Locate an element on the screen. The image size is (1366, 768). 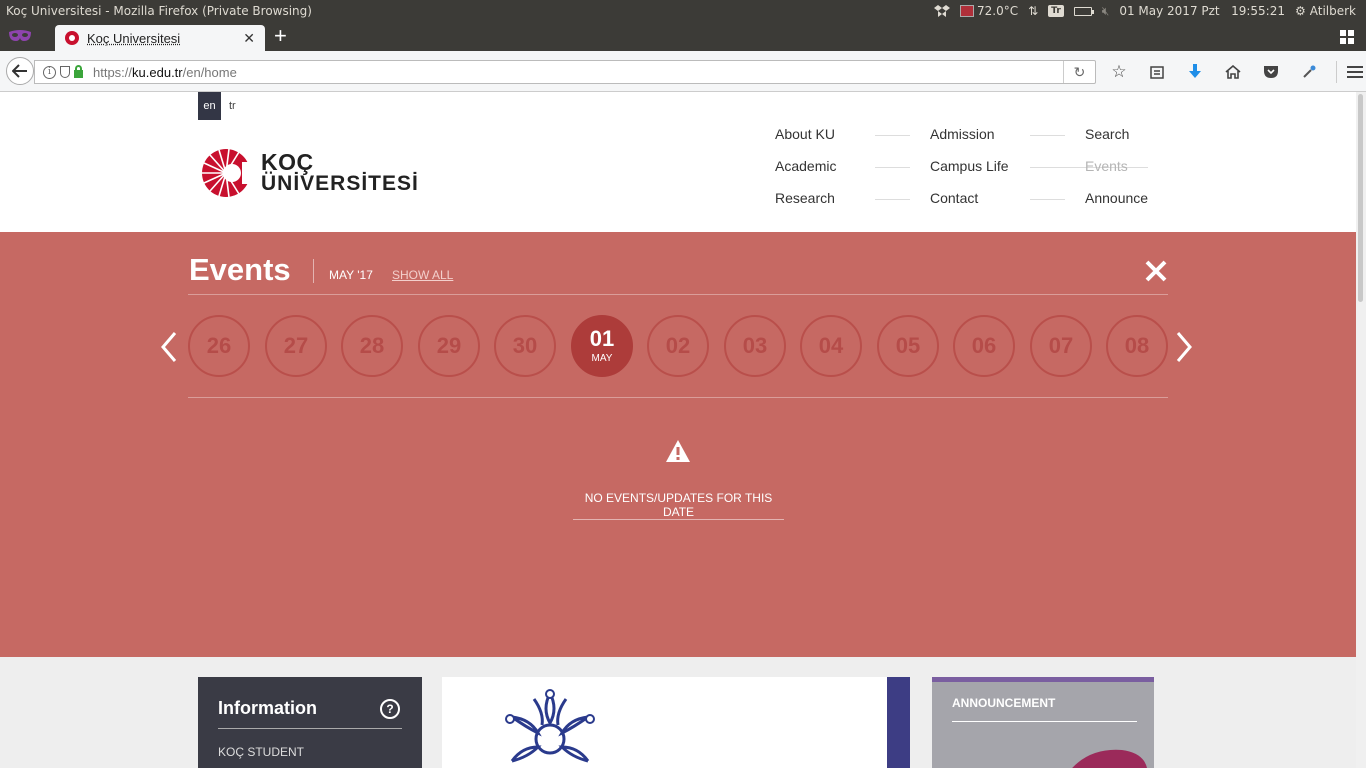
information-title: Information is located at coordinates (267, 708).